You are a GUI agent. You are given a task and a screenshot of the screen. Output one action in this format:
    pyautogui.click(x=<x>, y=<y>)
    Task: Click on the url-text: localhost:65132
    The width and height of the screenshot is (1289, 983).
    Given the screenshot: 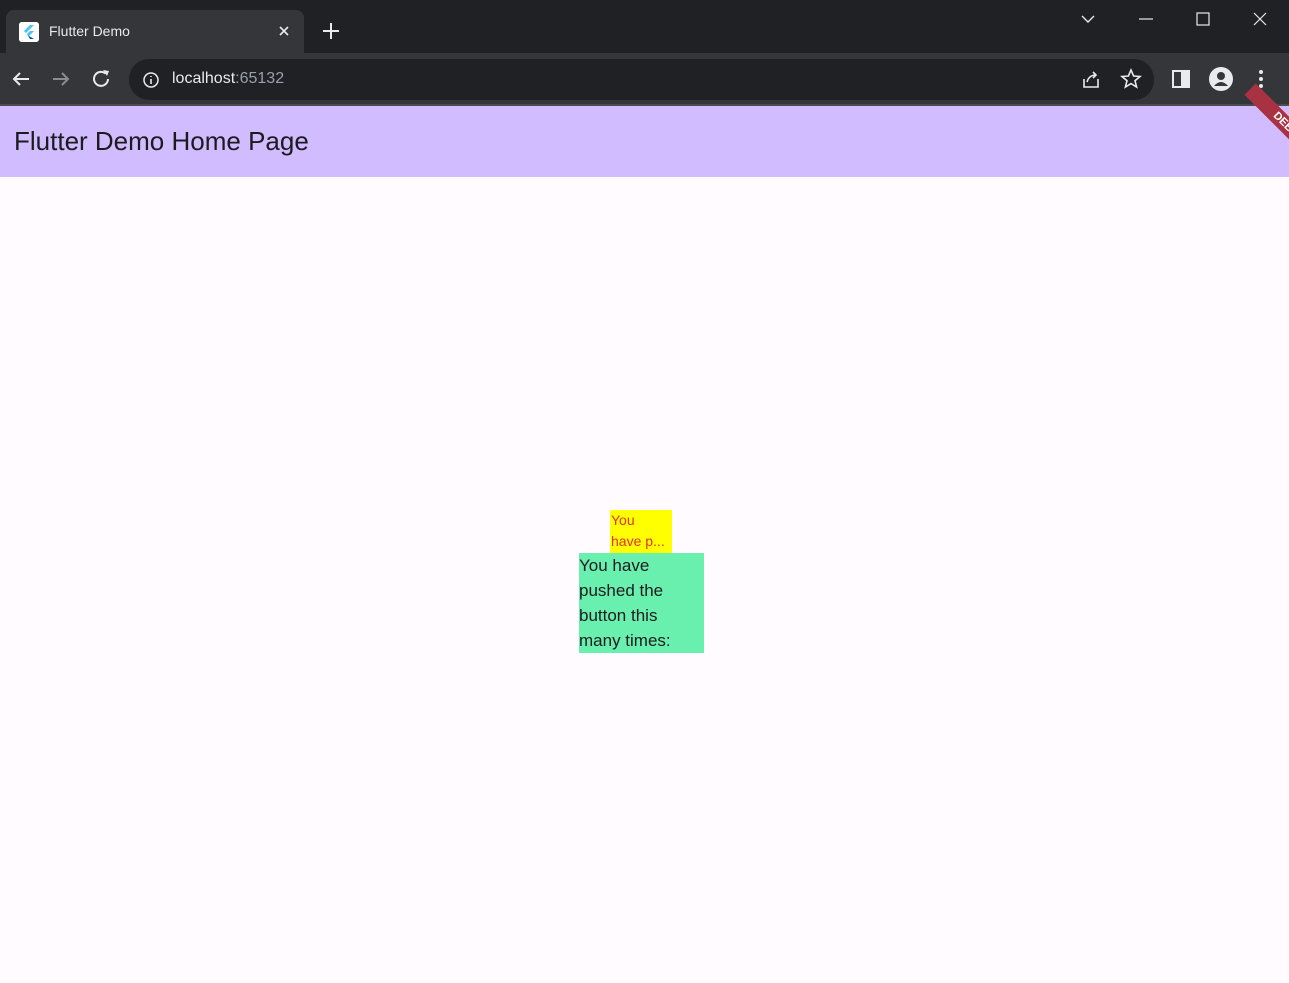 What is the action you would take?
    pyautogui.click(x=228, y=79)
    